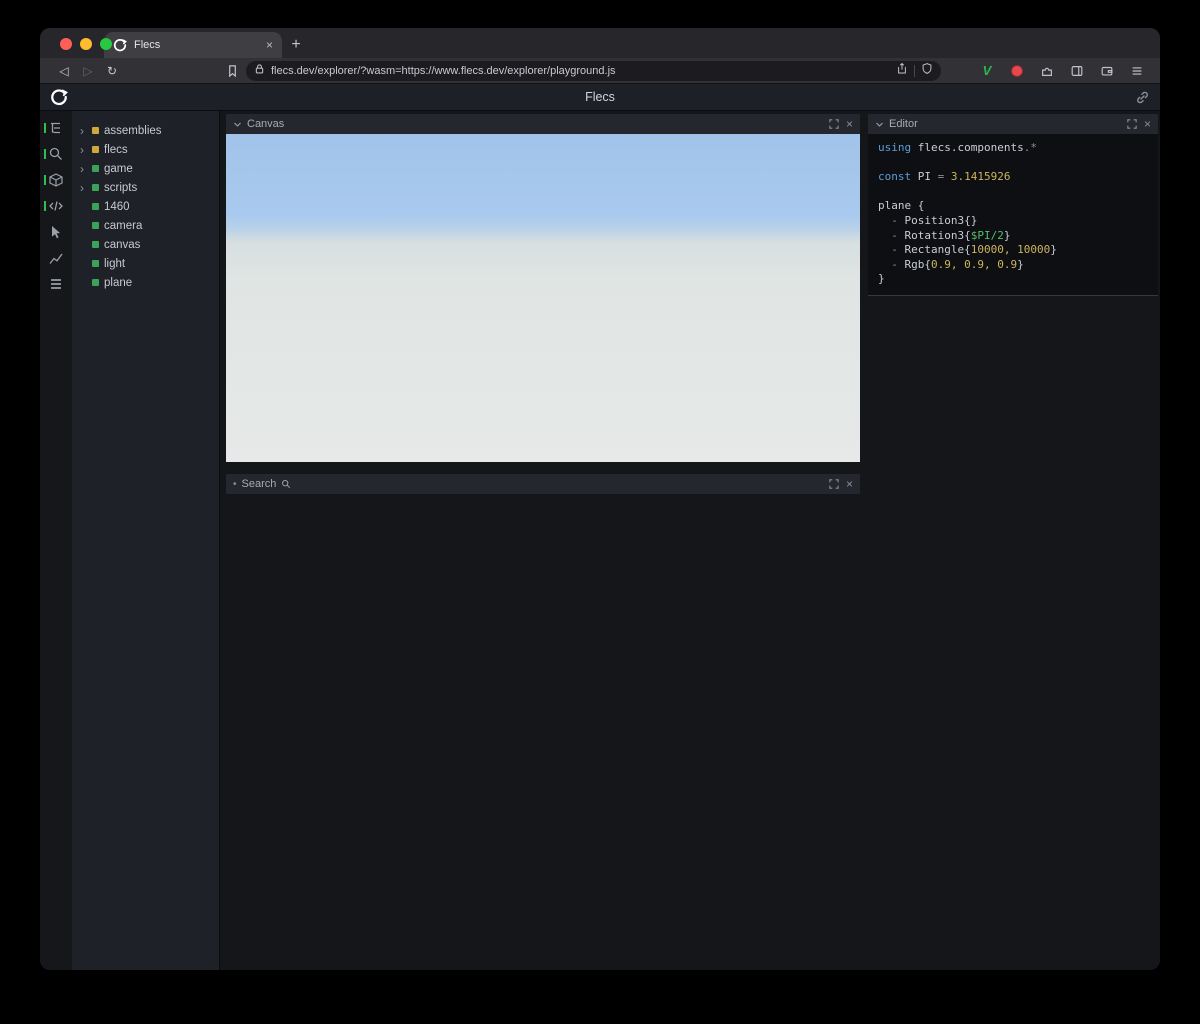  I want to click on tree-item-label: camera, so click(123, 225).